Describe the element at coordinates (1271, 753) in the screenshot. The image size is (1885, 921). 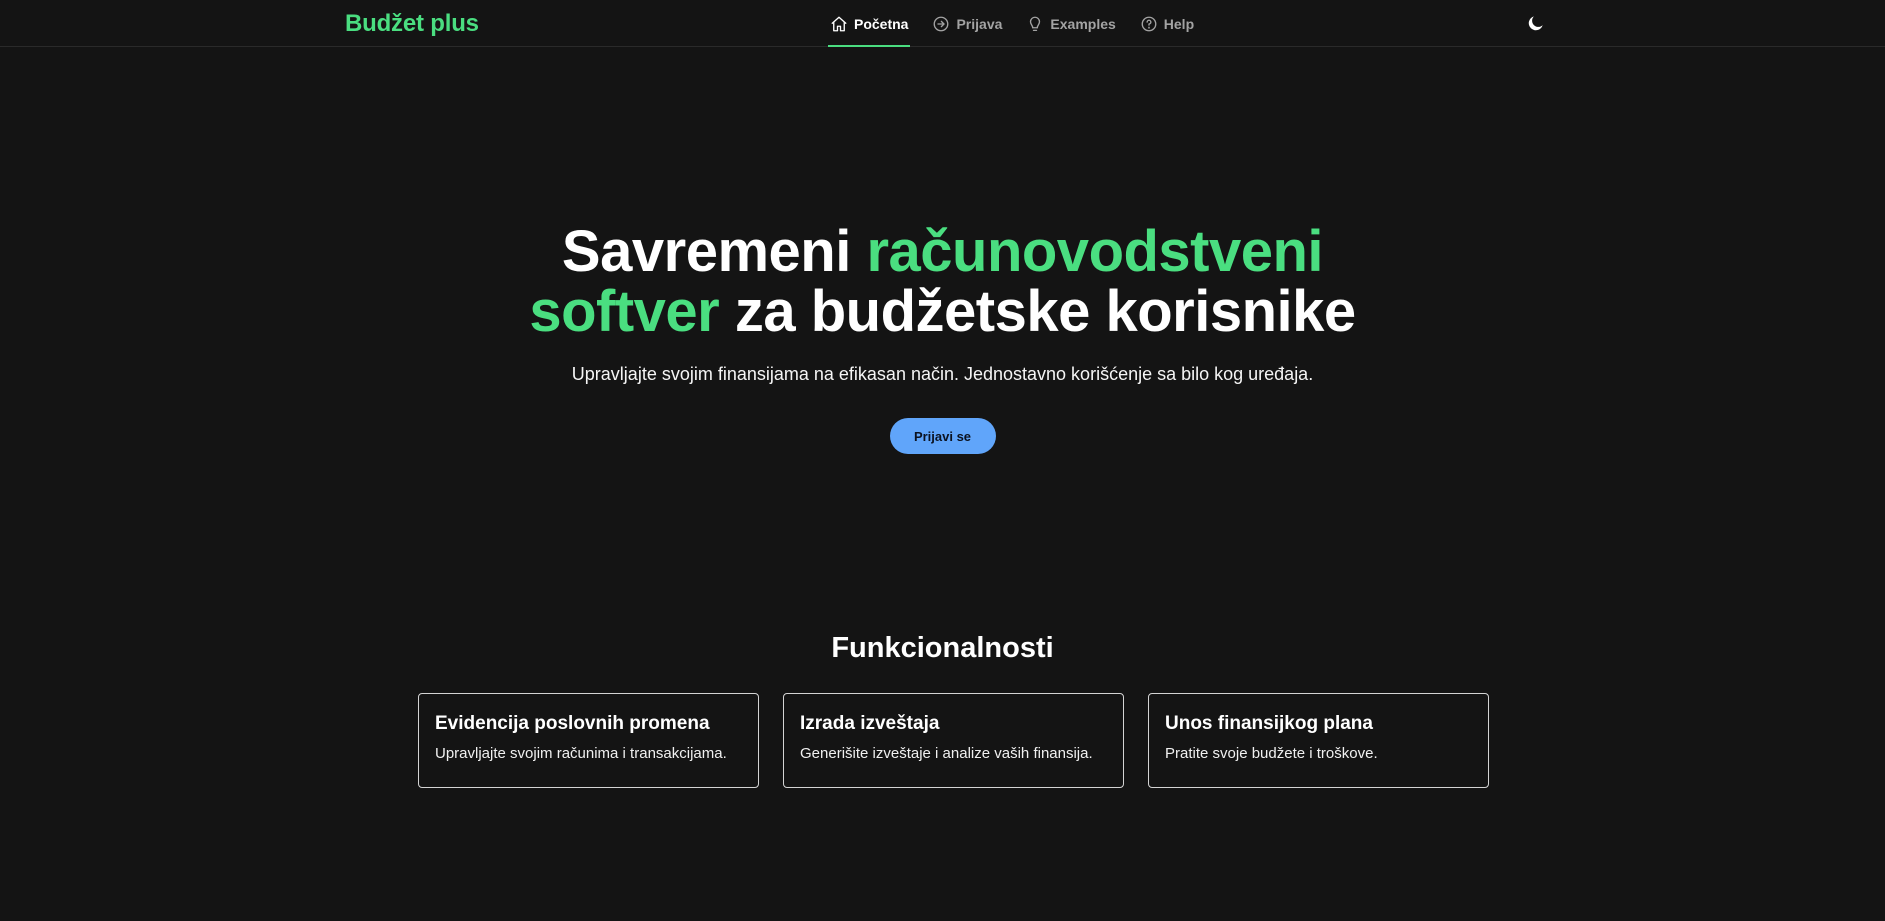
I see `feature-card-description: Pratite svoje budžete i troškove.` at that location.